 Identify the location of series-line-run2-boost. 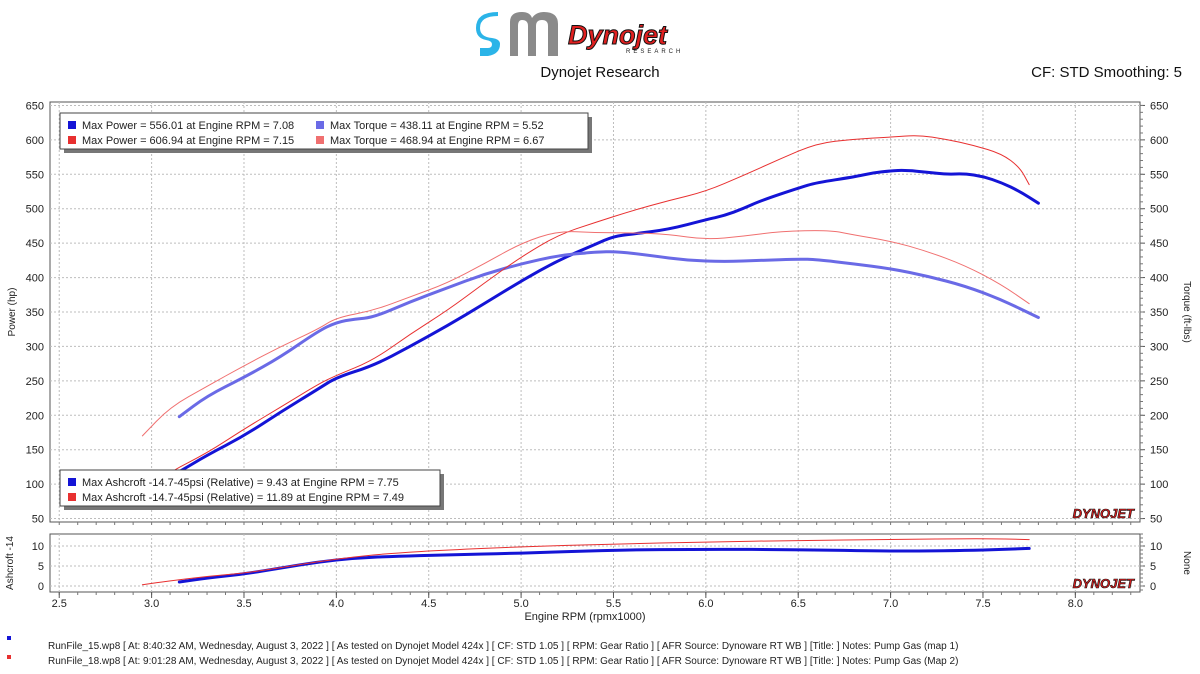
(585, 562).